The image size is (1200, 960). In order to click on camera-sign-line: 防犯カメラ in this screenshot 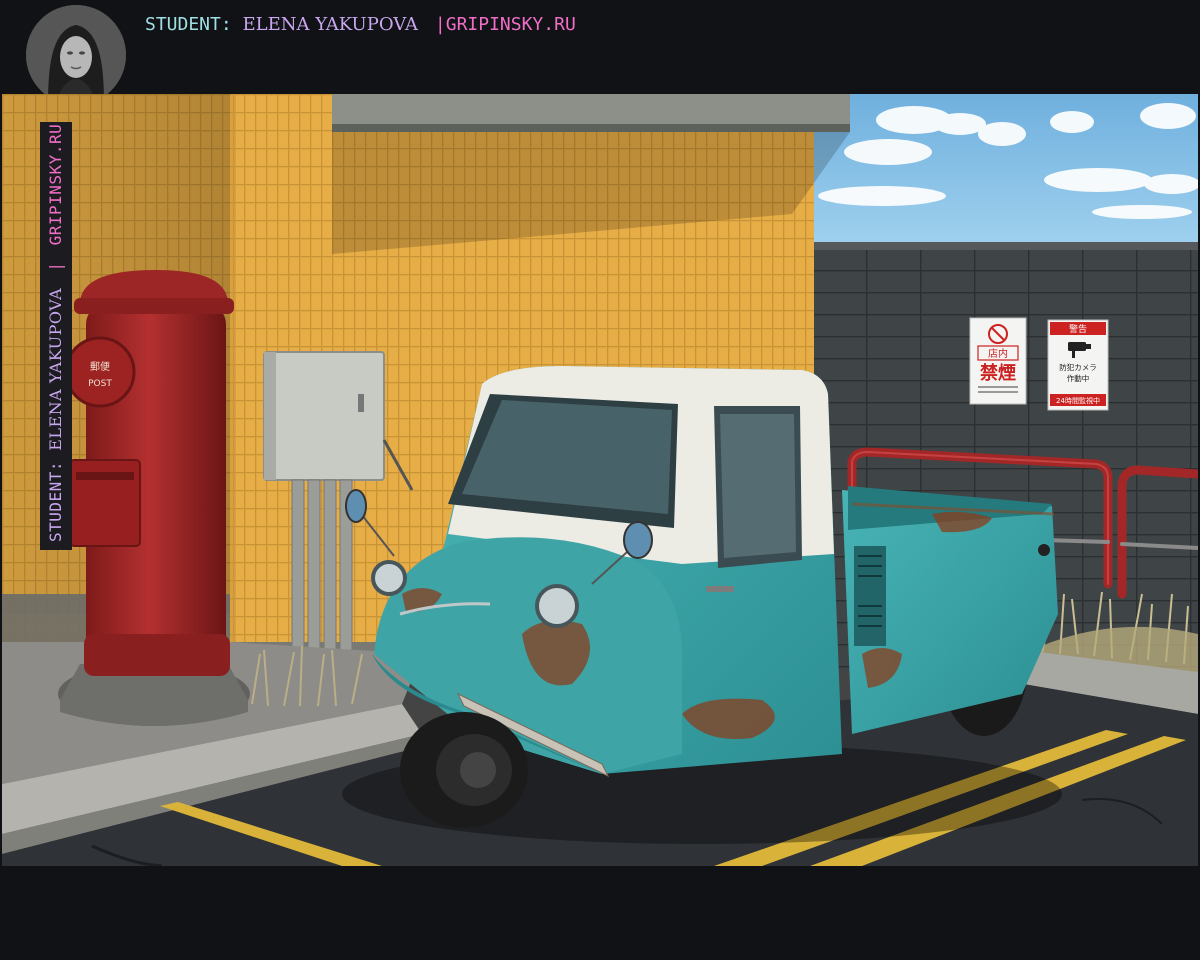, I will do `click(1078, 367)`.